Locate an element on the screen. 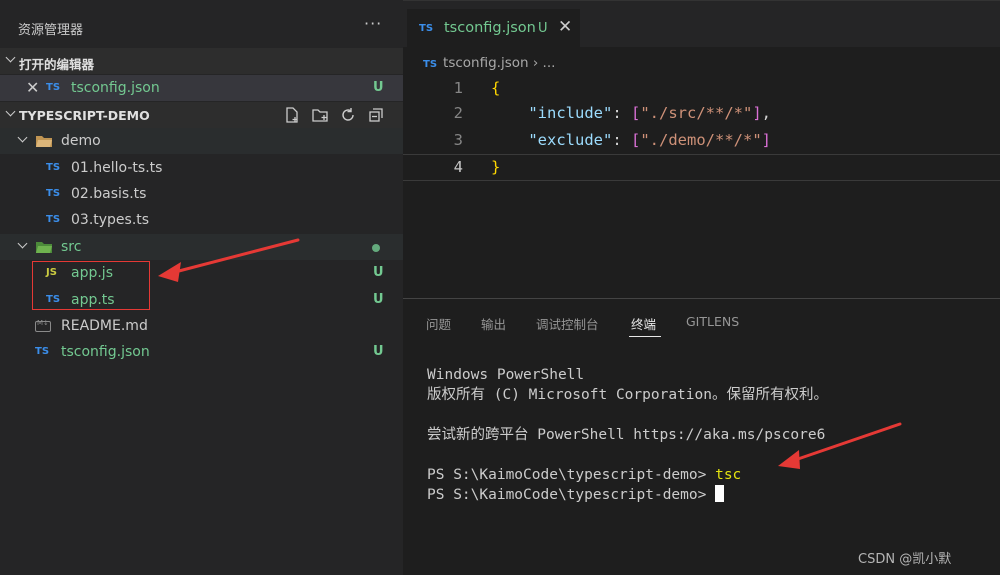 Image resolution: width=1000 pixels, height=575 pixels. line-number: 1 is located at coordinates (458, 88).